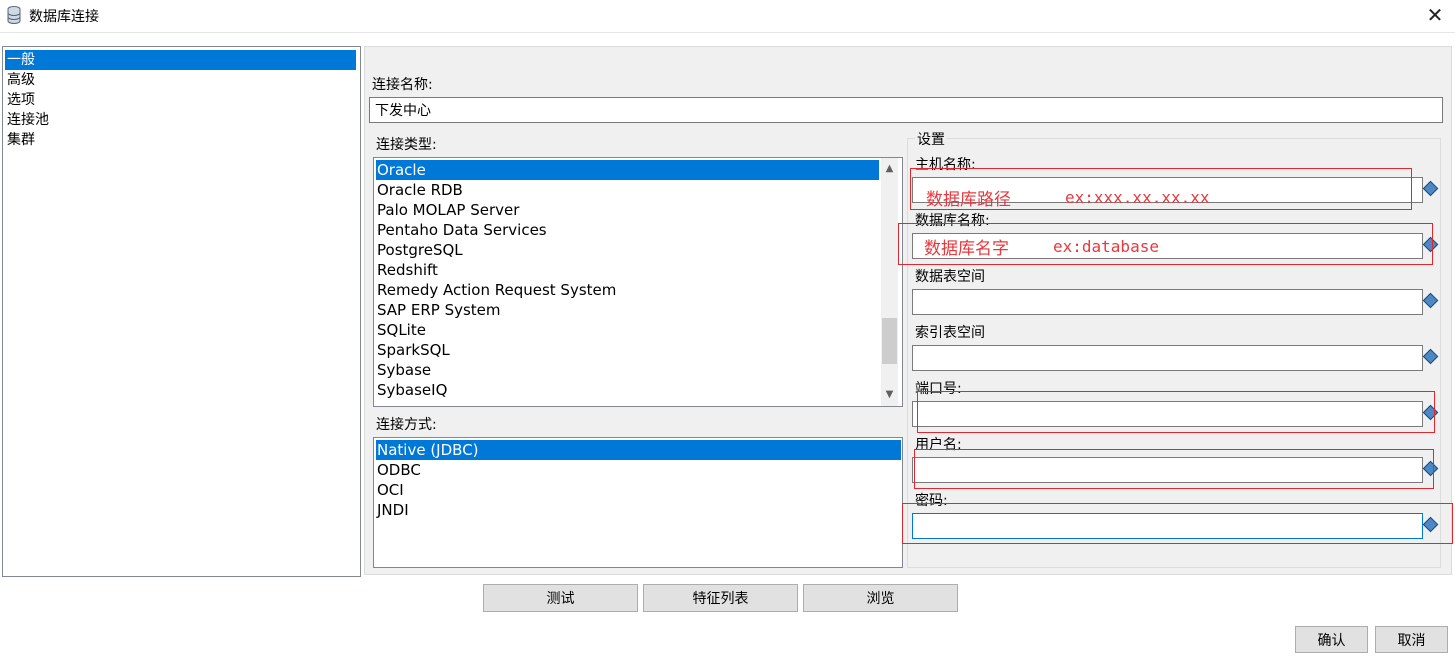 This screenshot has height=659, width=1455. I want to click on host-hint: 数据库路径, so click(968, 200).